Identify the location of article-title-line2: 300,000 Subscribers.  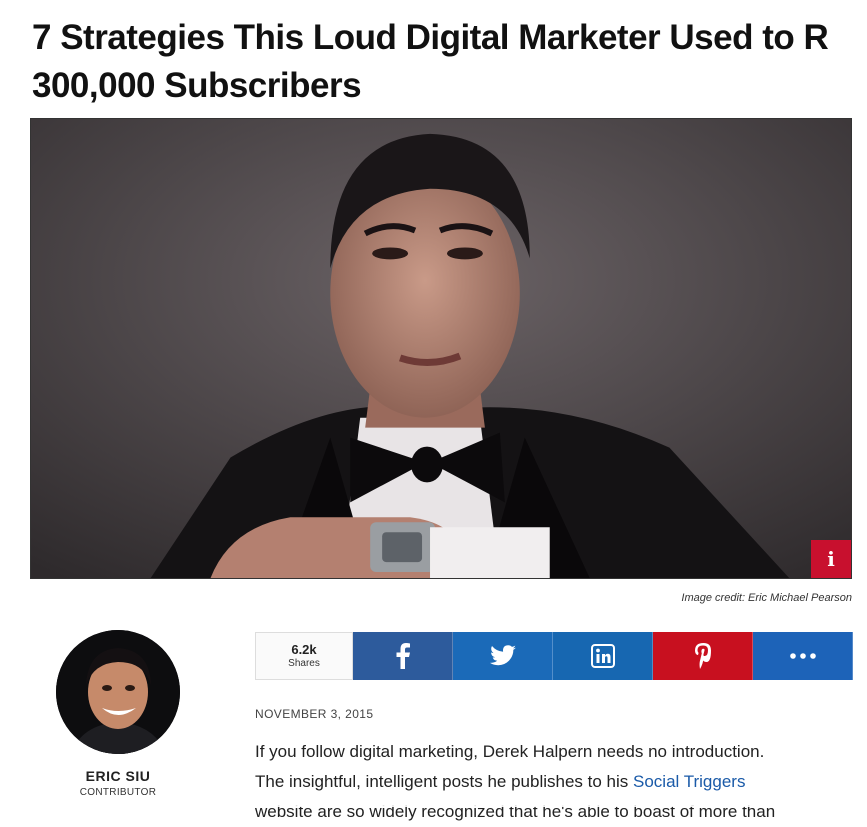
(197, 85).